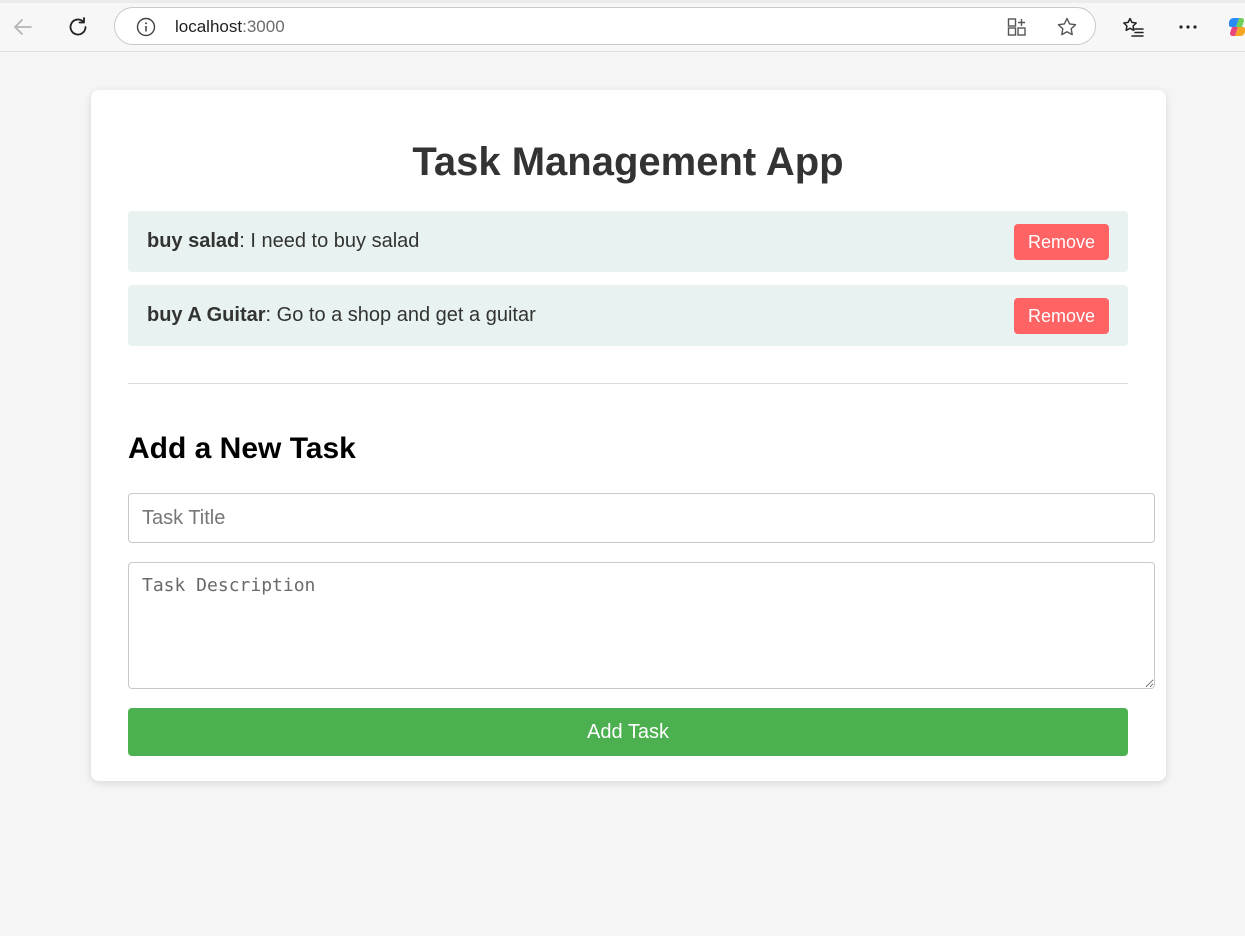 Image resolution: width=1245 pixels, height=936 pixels. I want to click on split-screen-icon, so click(1017, 27).